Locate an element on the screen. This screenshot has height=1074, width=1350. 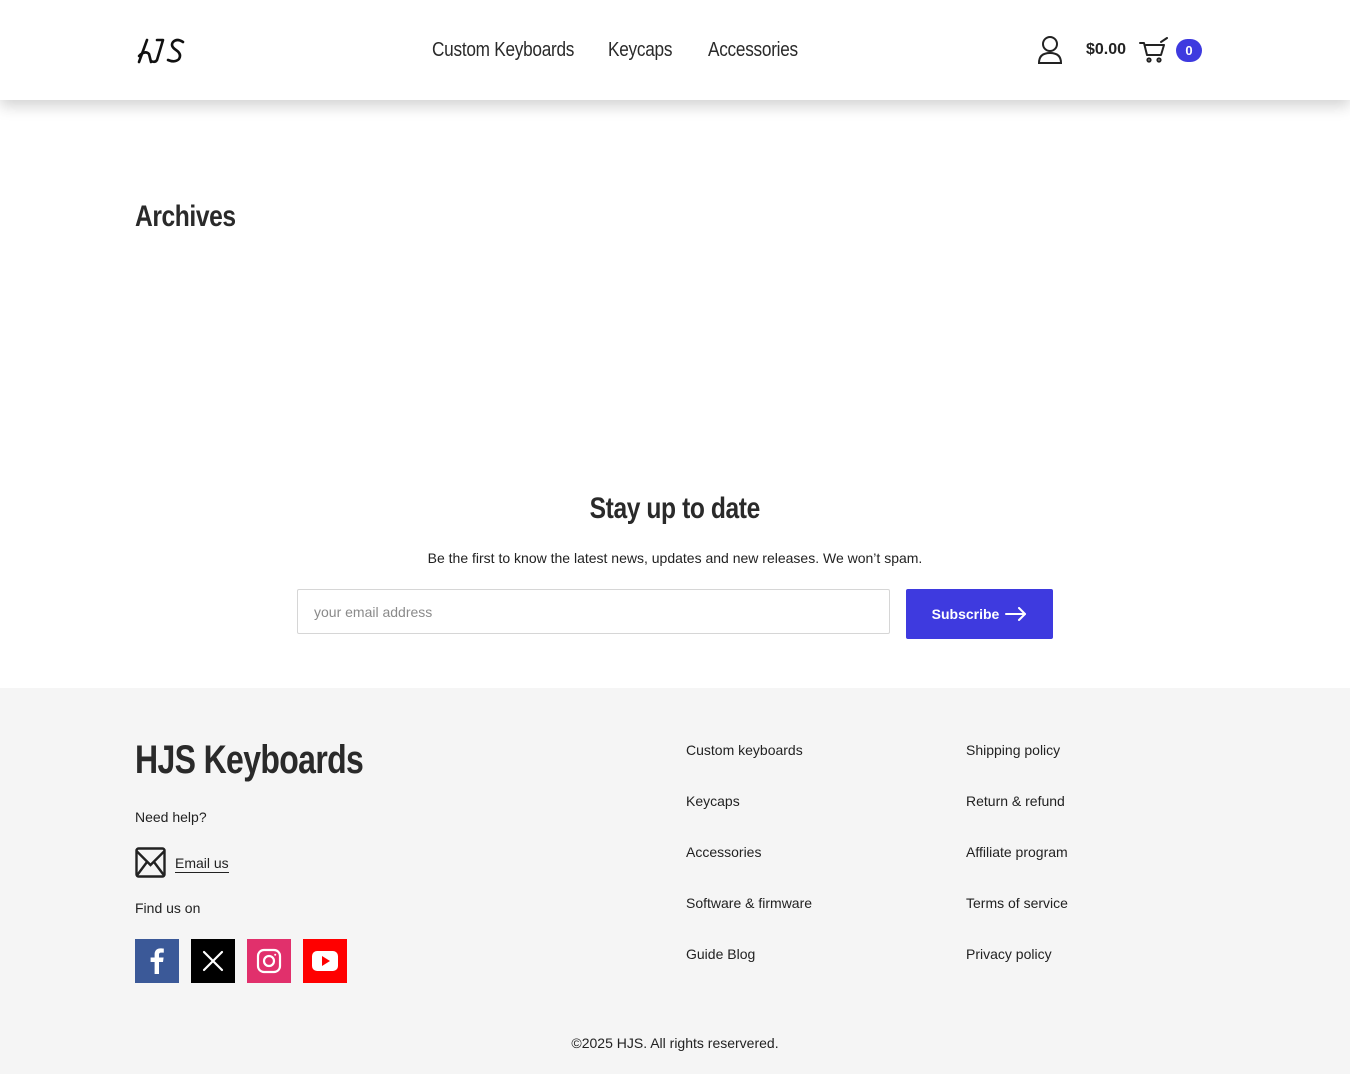
footer-brand: HJS Keyboards is located at coordinates (249, 760).